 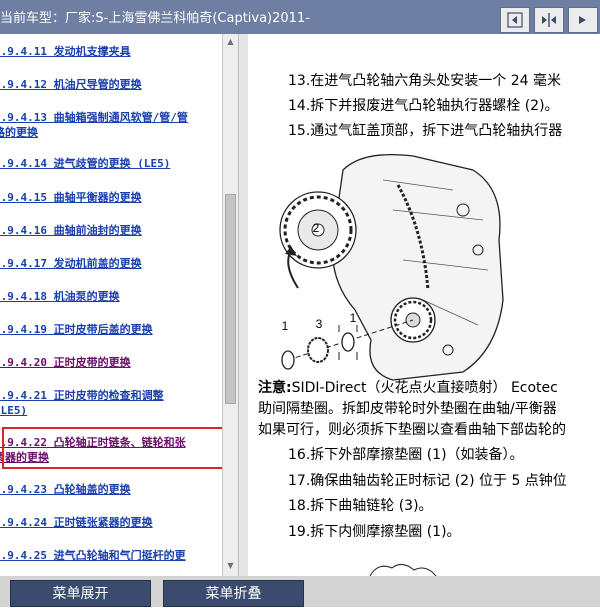 I want to click on toc-item: 0.9.4.11 发动机支撑夹具, so click(x=108, y=51).